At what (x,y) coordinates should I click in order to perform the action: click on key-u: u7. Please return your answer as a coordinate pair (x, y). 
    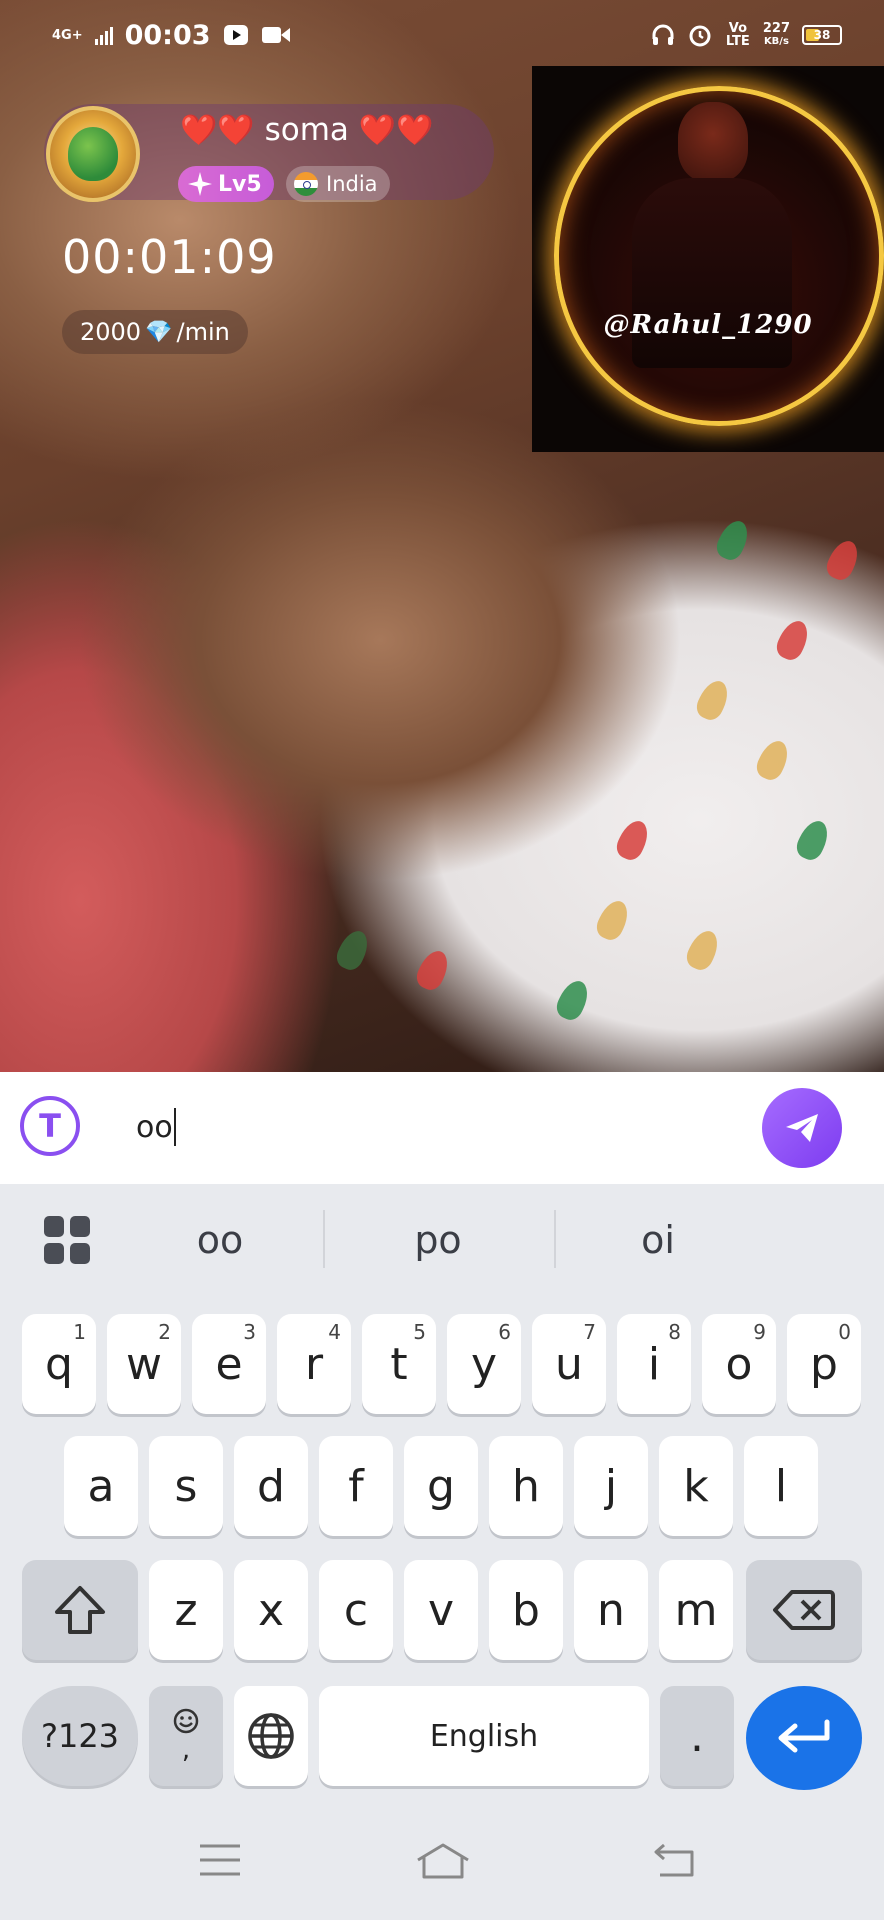
    Looking at the image, I should click on (569, 1364).